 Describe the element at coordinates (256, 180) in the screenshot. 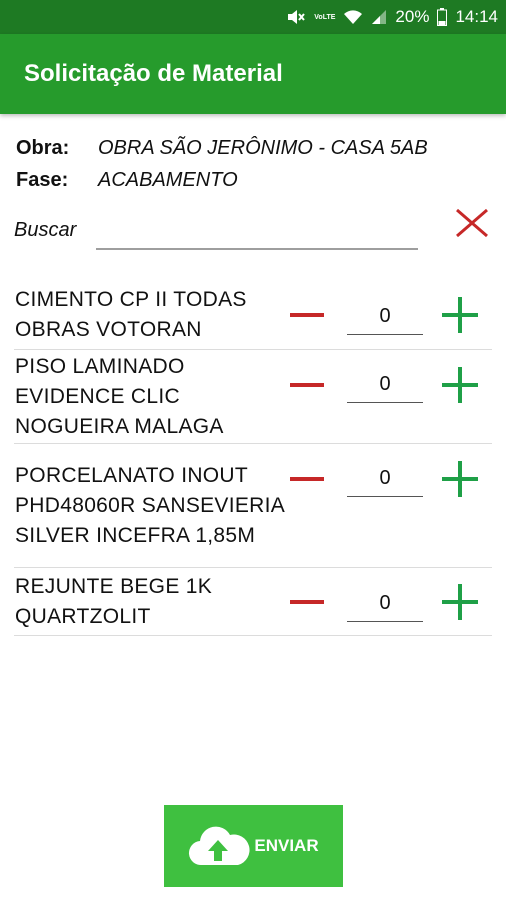

I see `fase-row: Fase: ACABAMENTO` at that location.